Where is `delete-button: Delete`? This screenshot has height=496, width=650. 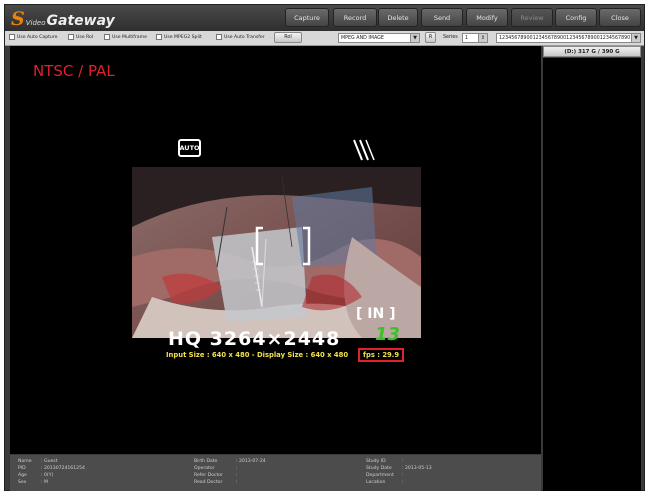
delete-button: Delete is located at coordinates (398, 17).